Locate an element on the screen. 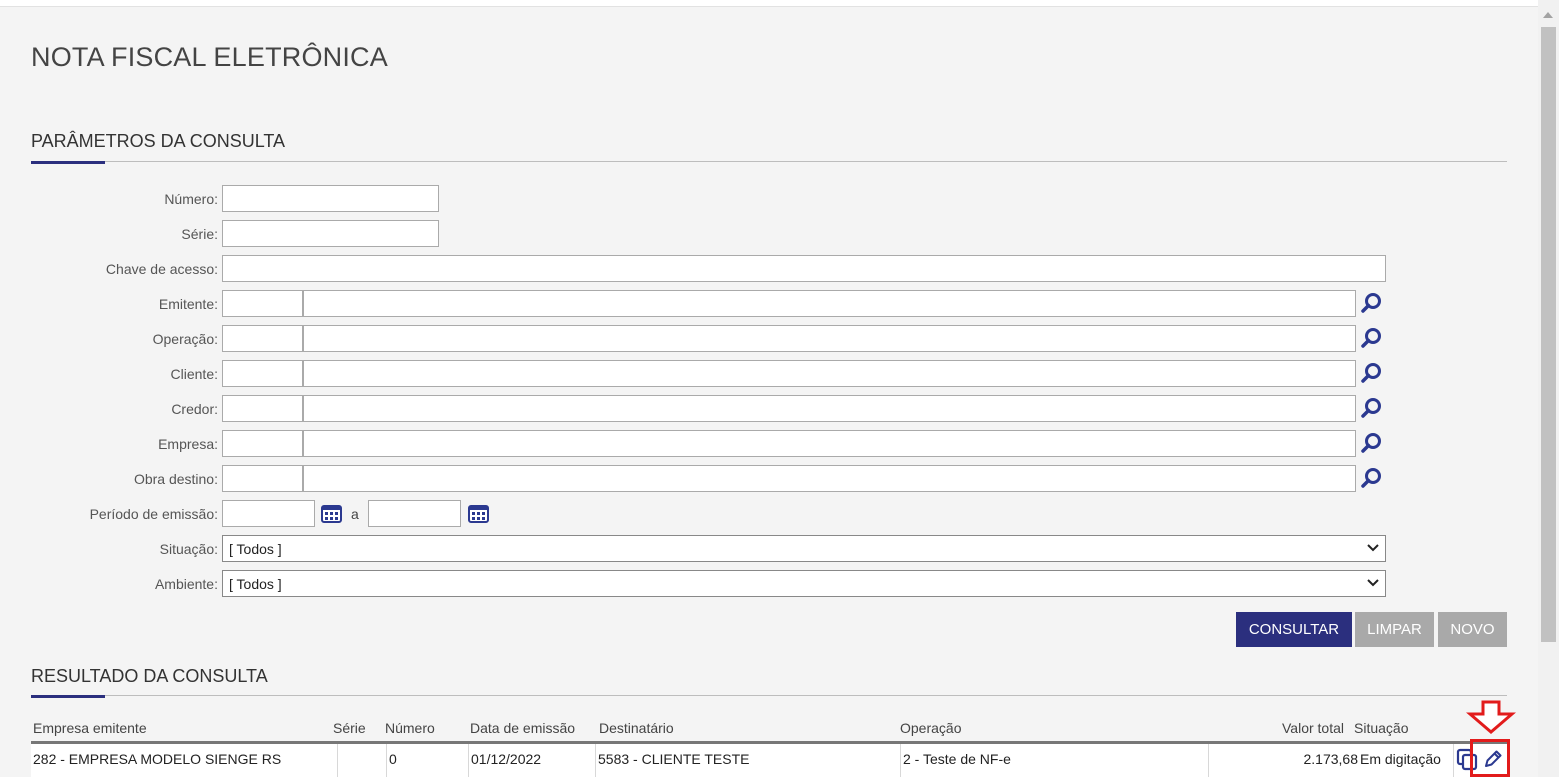 Image resolution: width=1559 pixels, height=777 pixels. emitente-label: Emitente: is located at coordinates (188, 304).